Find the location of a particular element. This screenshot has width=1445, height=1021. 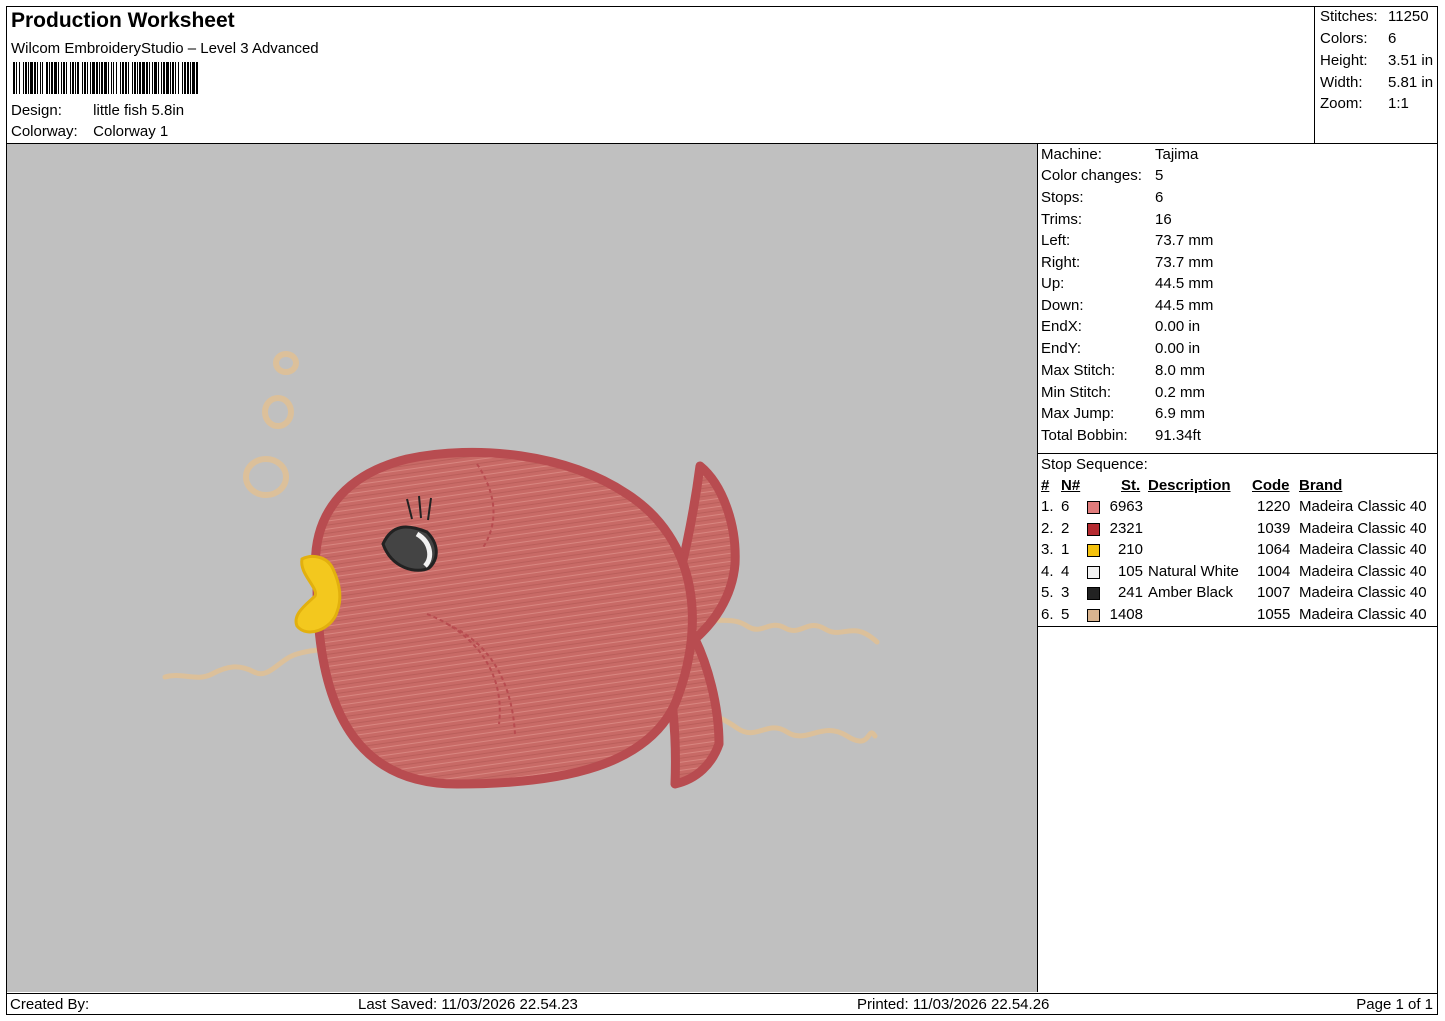

info-row: Trims: 16 is located at coordinates (1106, 219).